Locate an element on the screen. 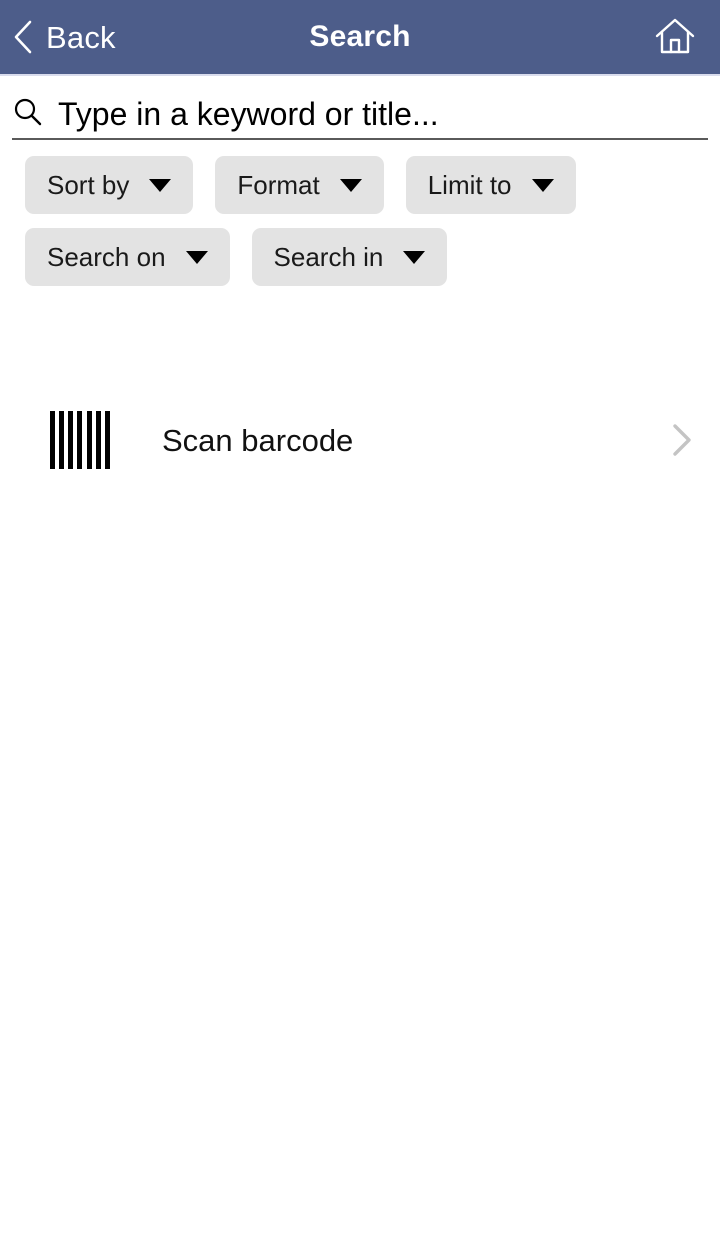 Image resolution: width=720 pixels, height=1245 pixels. back-label: Back is located at coordinates (81, 37).